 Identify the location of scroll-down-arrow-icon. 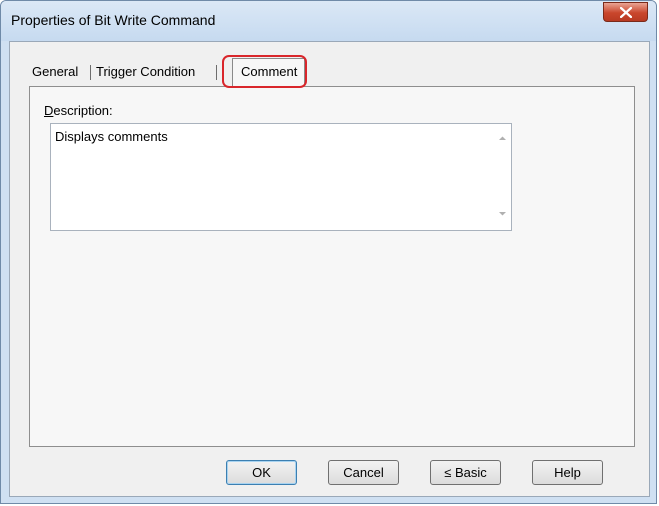
(502, 214).